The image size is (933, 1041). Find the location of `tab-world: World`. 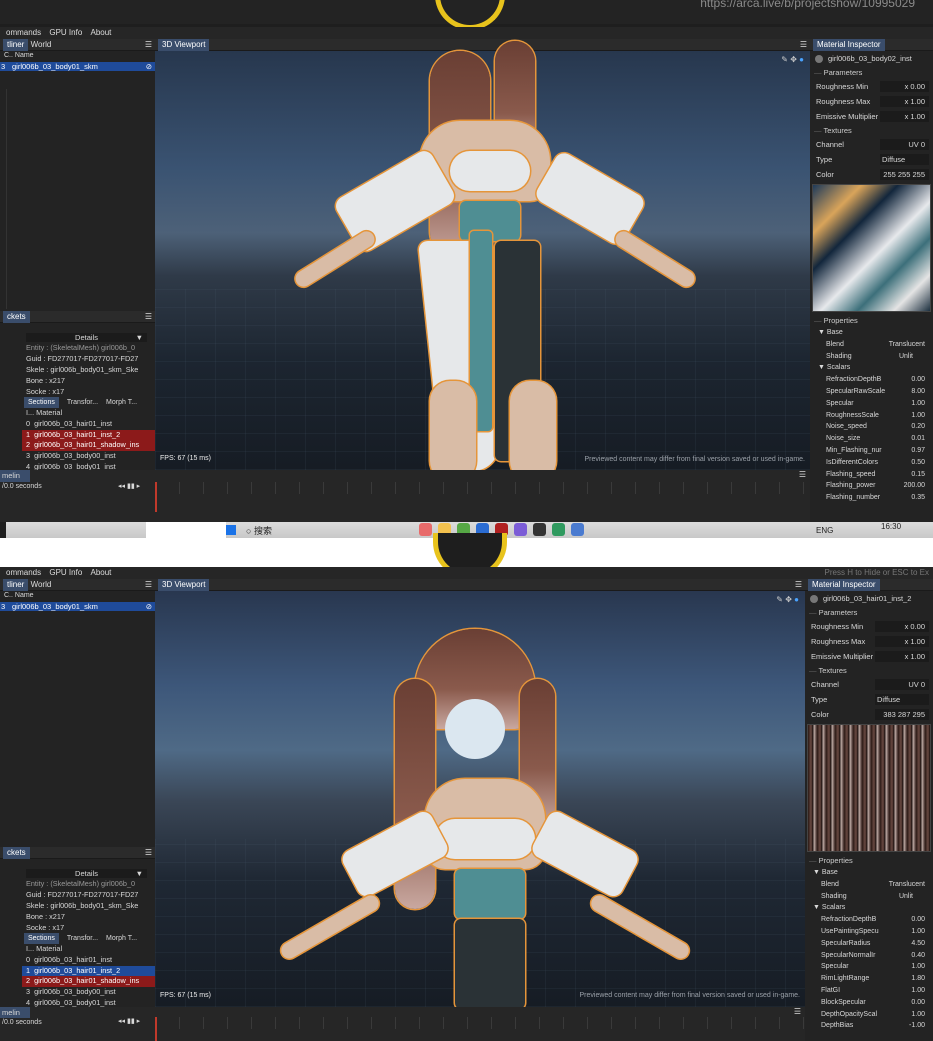

tab-world: World is located at coordinates (41, 44).